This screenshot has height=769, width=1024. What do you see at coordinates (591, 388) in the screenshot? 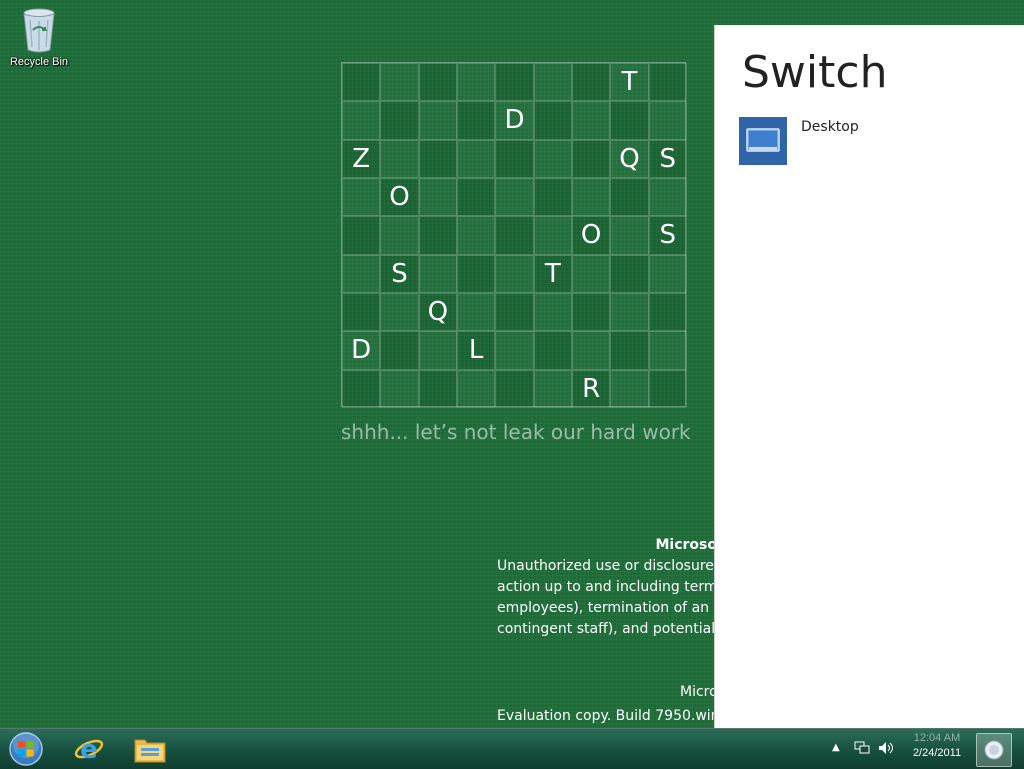
I see `grid-cell: R` at bounding box center [591, 388].